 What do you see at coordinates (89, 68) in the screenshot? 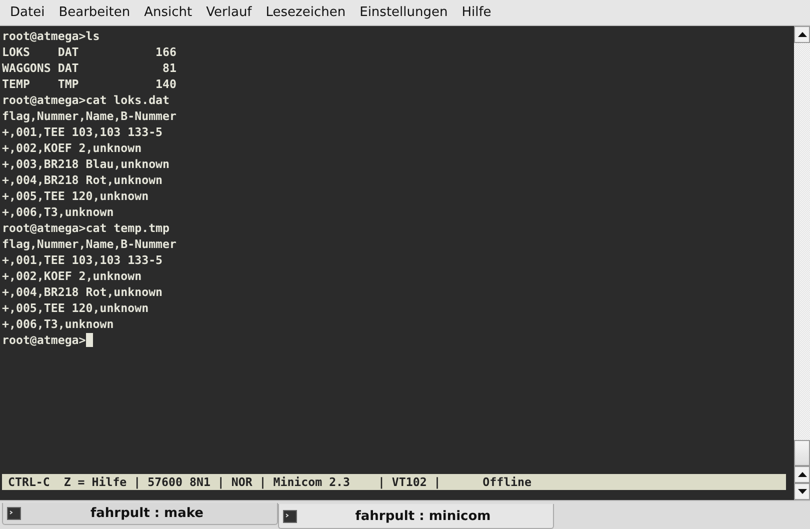
I see `terminal-line: WAGGONS DAT 81` at bounding box center [89, 68].